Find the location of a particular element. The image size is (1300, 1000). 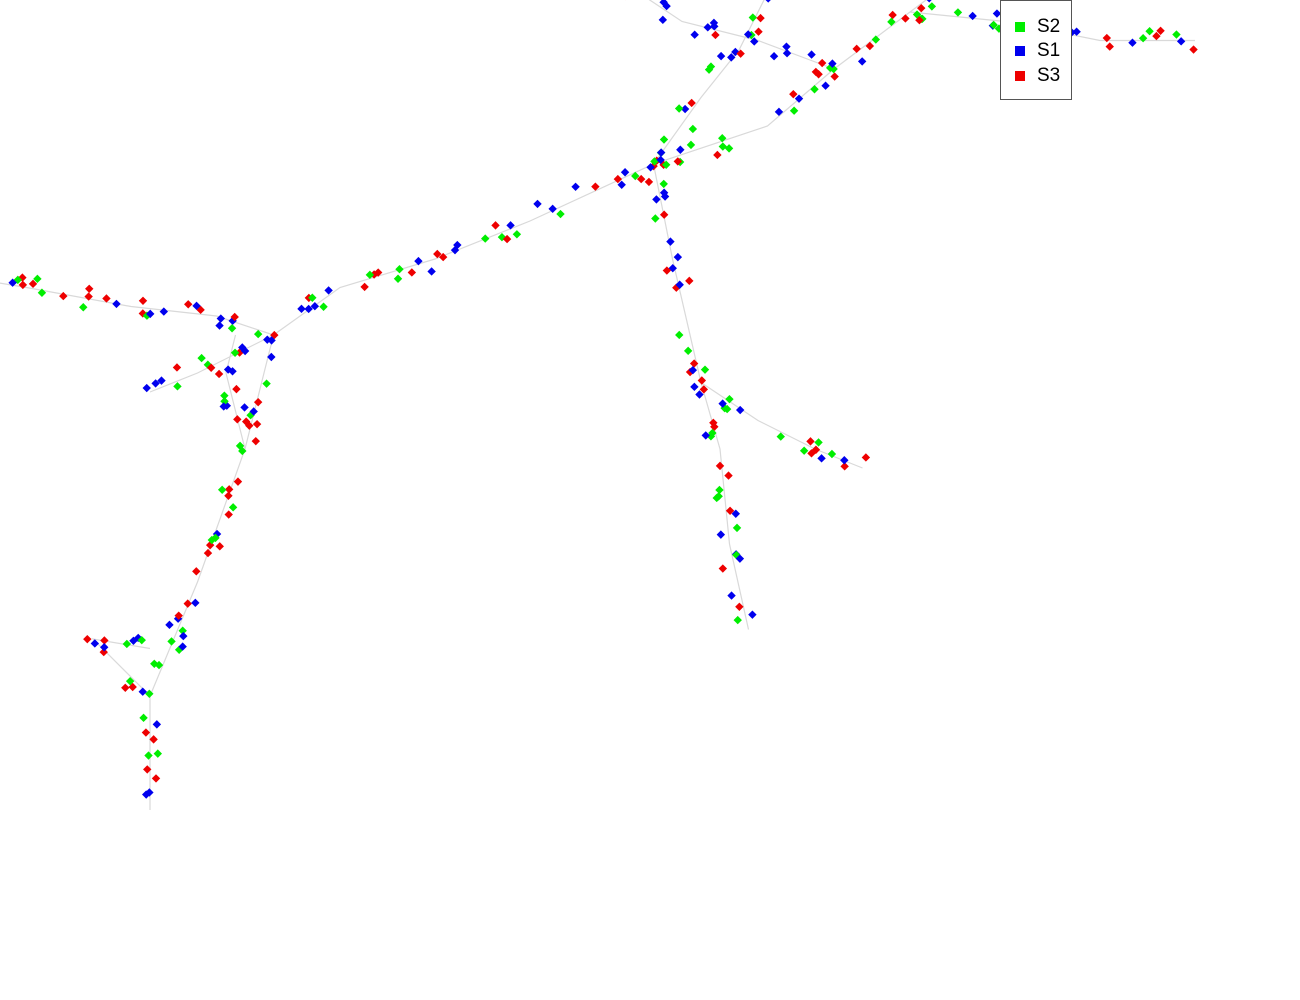

legend-label-s2: S2 is located at coordinates (1049, 26).